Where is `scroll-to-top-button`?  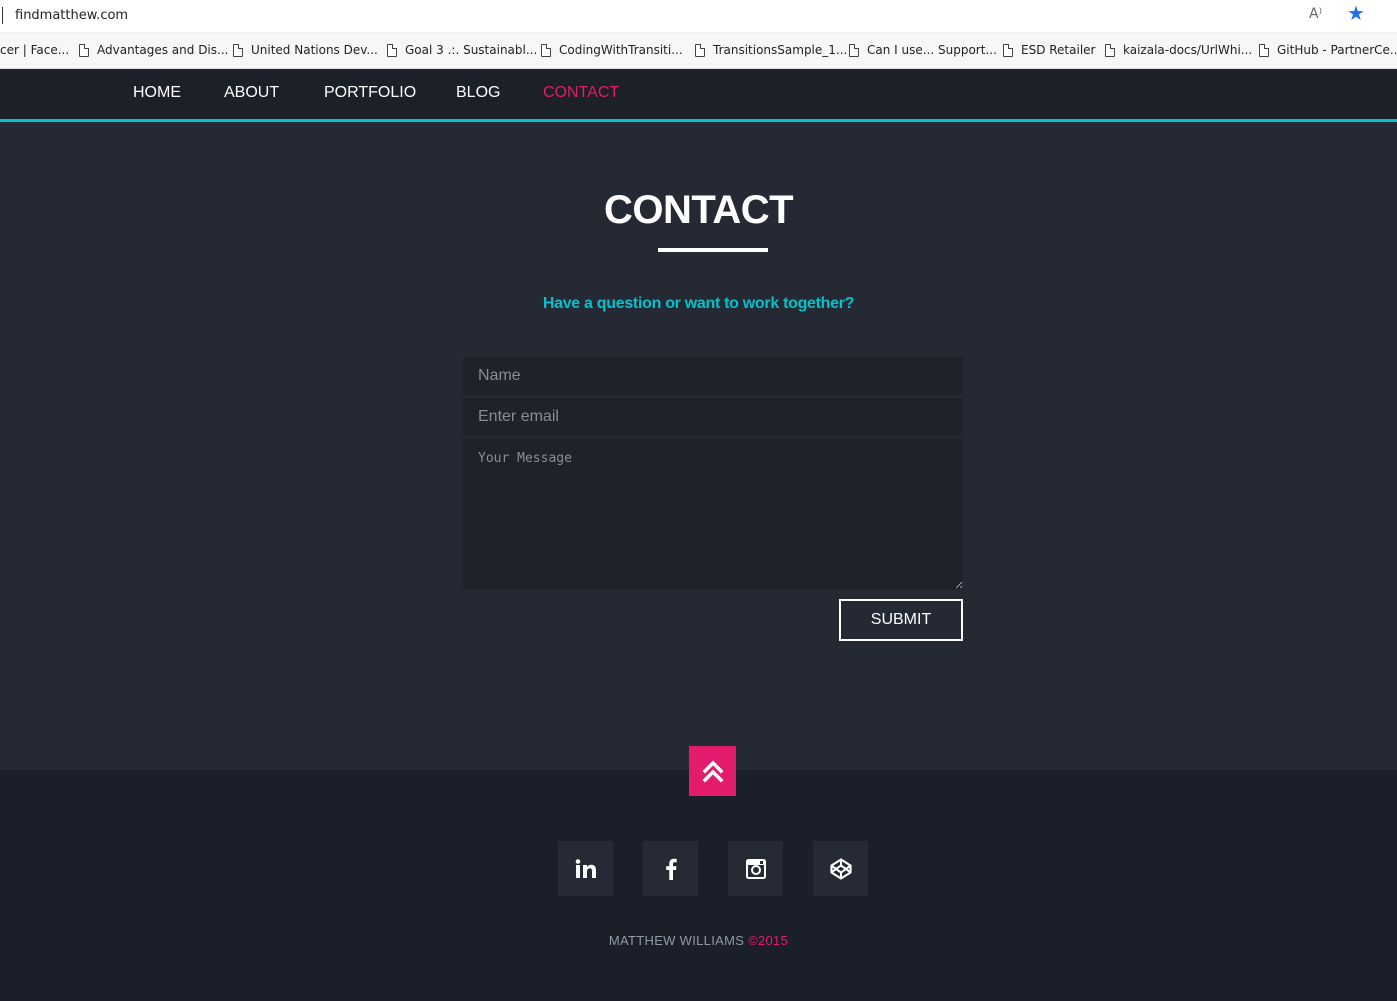
scroll-to-top-button is located at coordinates (712, 771).